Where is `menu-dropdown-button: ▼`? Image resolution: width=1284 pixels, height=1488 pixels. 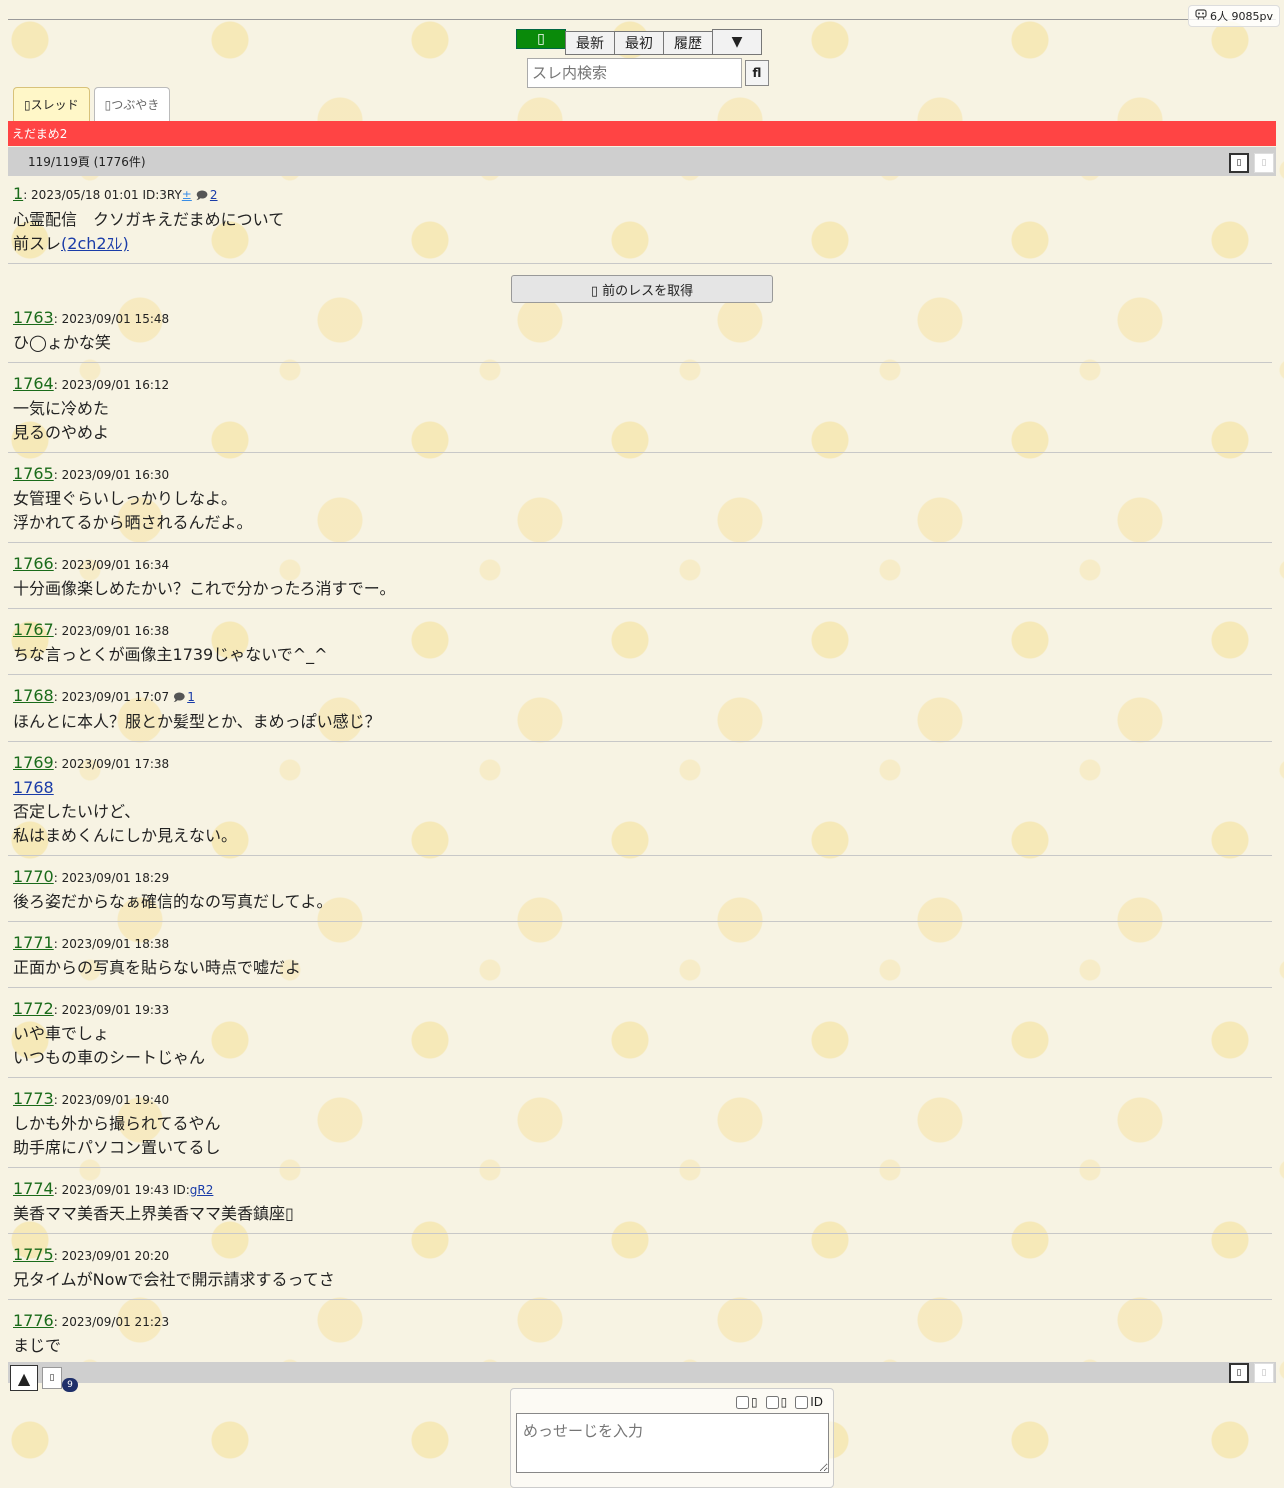
menu-dropdown-button: ▼ is located at coordinates (737, 42).